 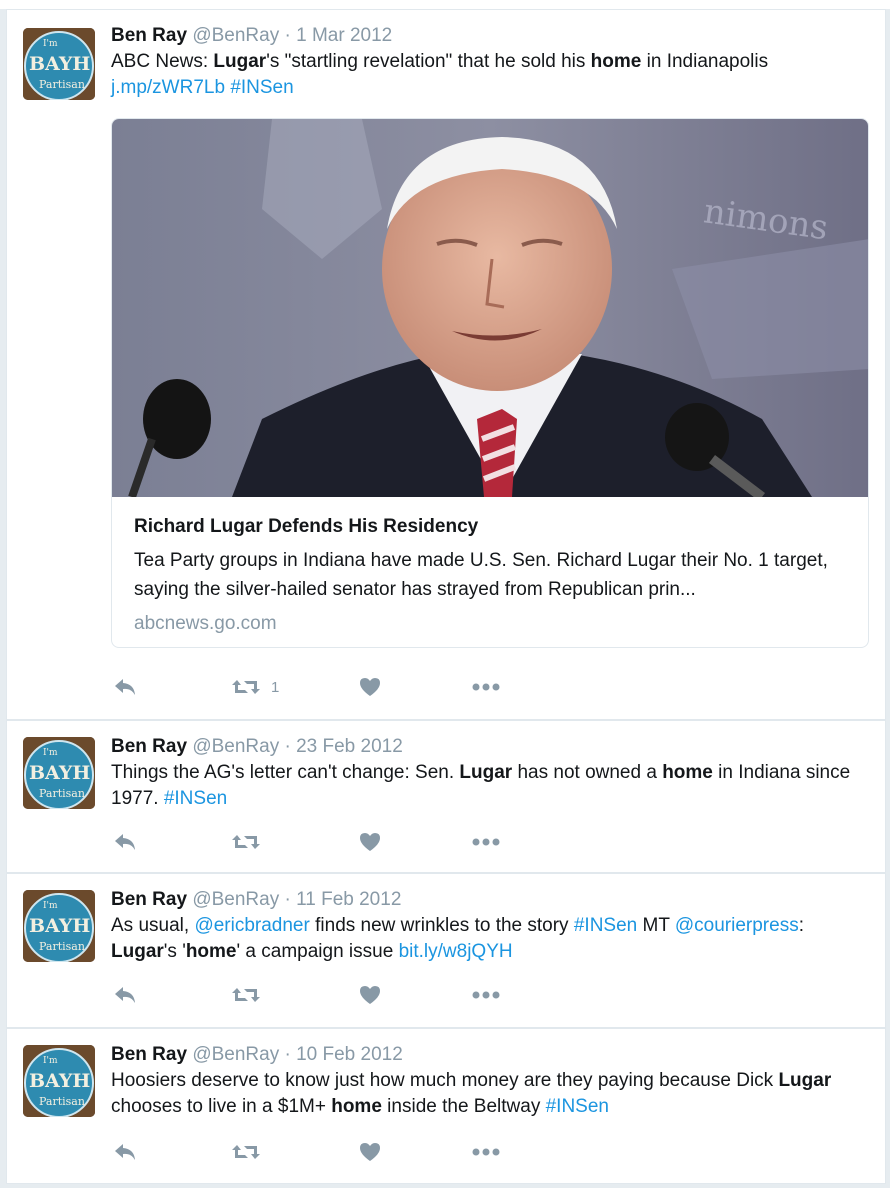 I want to click on tweet-timestamp: 10 Feb 2012, so click(x=349, y=1054).